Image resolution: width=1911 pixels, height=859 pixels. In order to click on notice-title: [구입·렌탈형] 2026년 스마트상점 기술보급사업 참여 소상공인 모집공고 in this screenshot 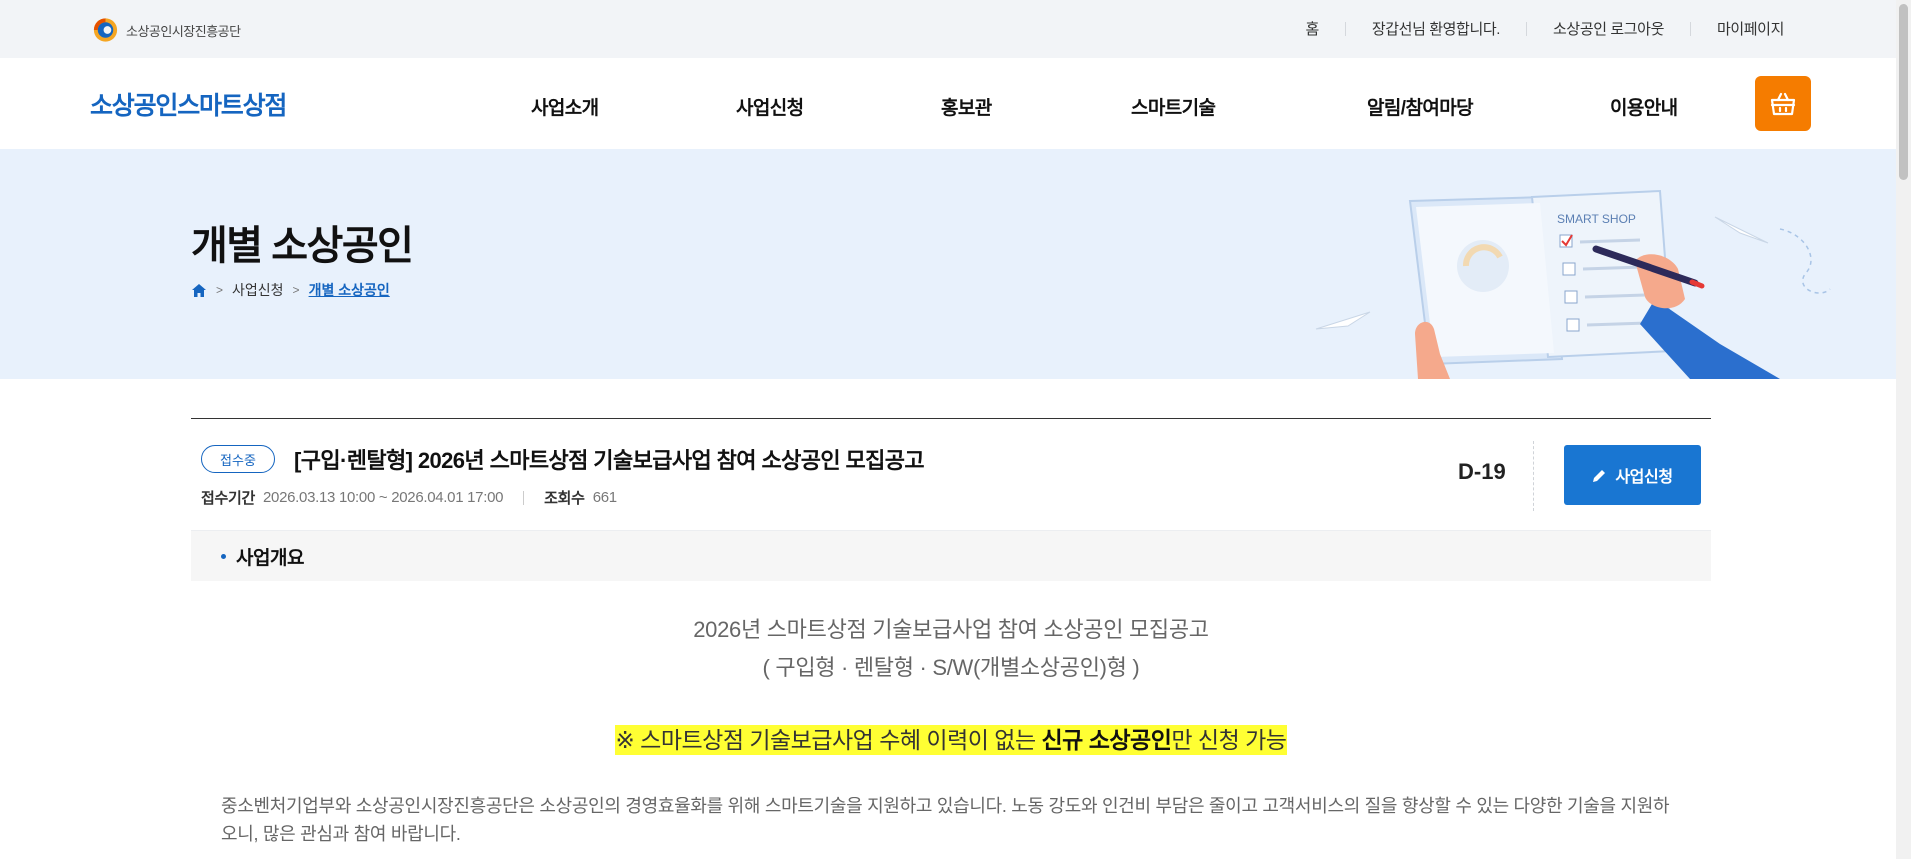, I will do `click(609, 460)`.